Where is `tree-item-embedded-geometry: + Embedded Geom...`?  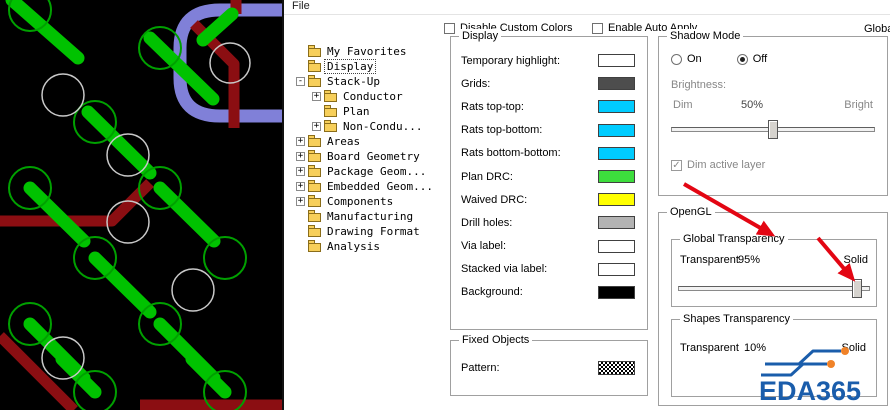 tree-item-embedded-geometry: + Embedded Geom... is located at coordinates (375, 186).